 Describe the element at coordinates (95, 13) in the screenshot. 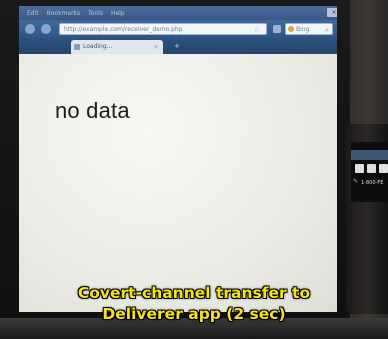

I see `menu-item-tools: Tools` at that location.